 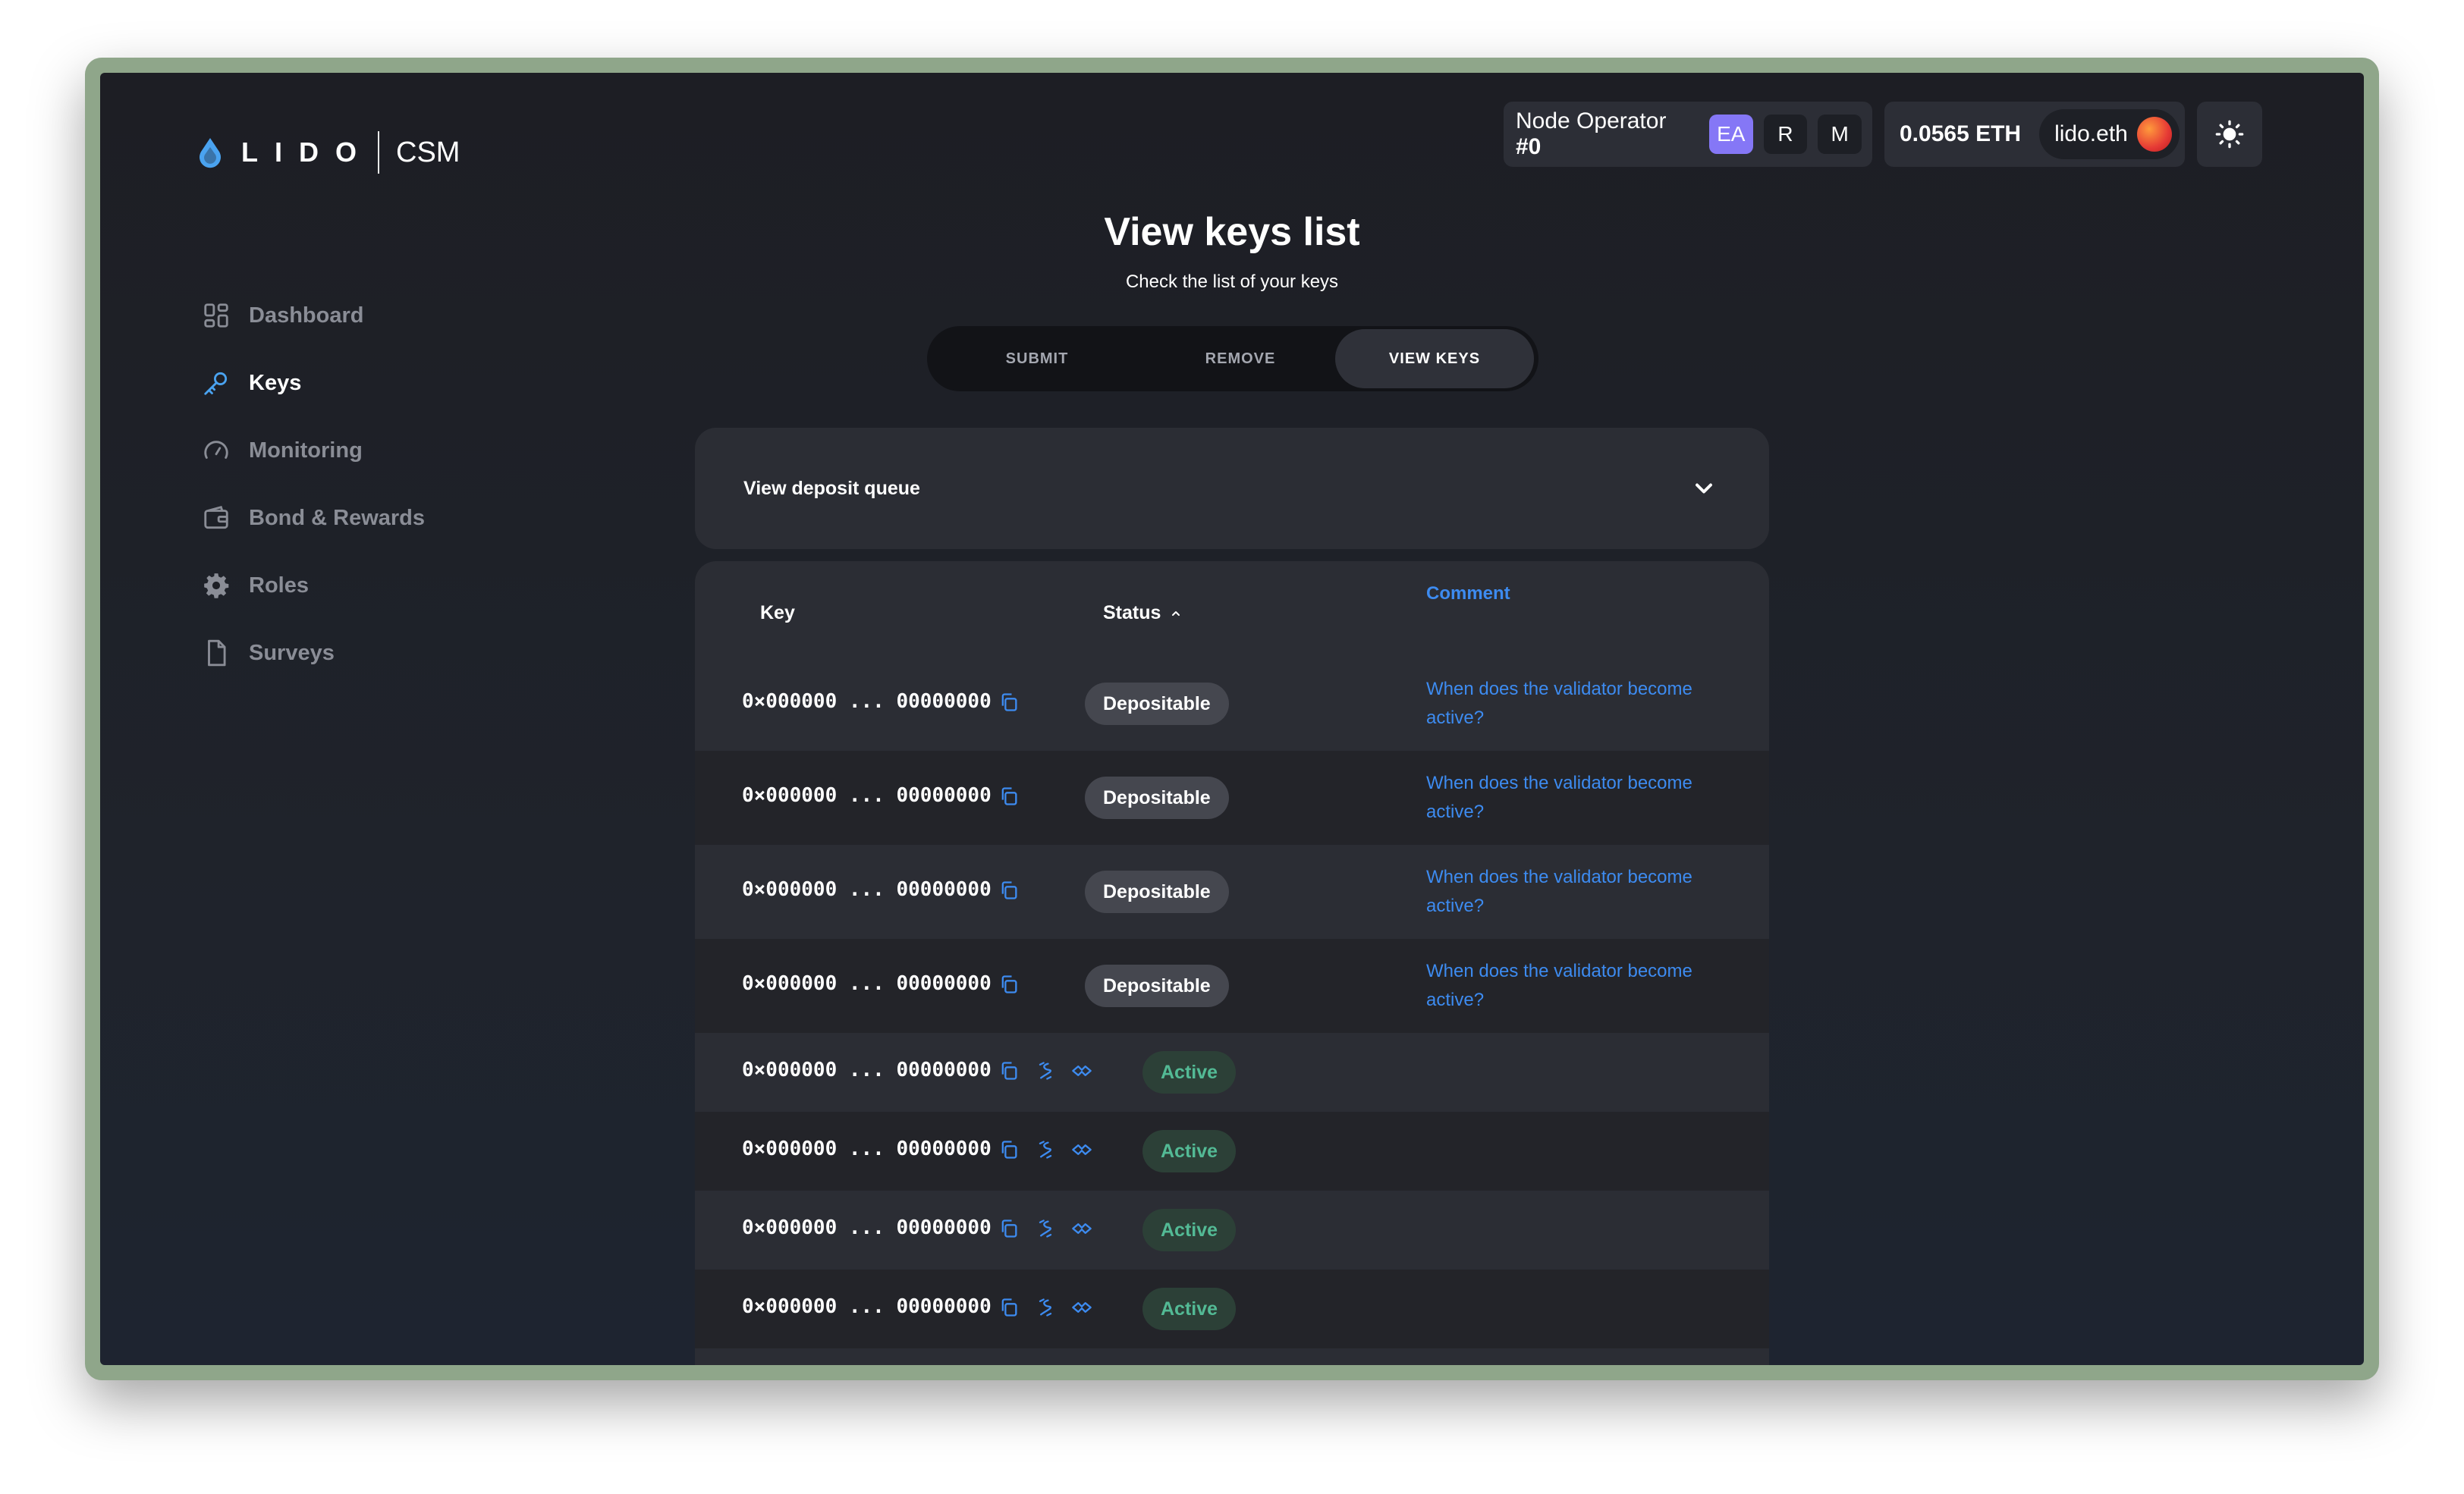 I want to click on gear-icon, so click(x=216, y=585).